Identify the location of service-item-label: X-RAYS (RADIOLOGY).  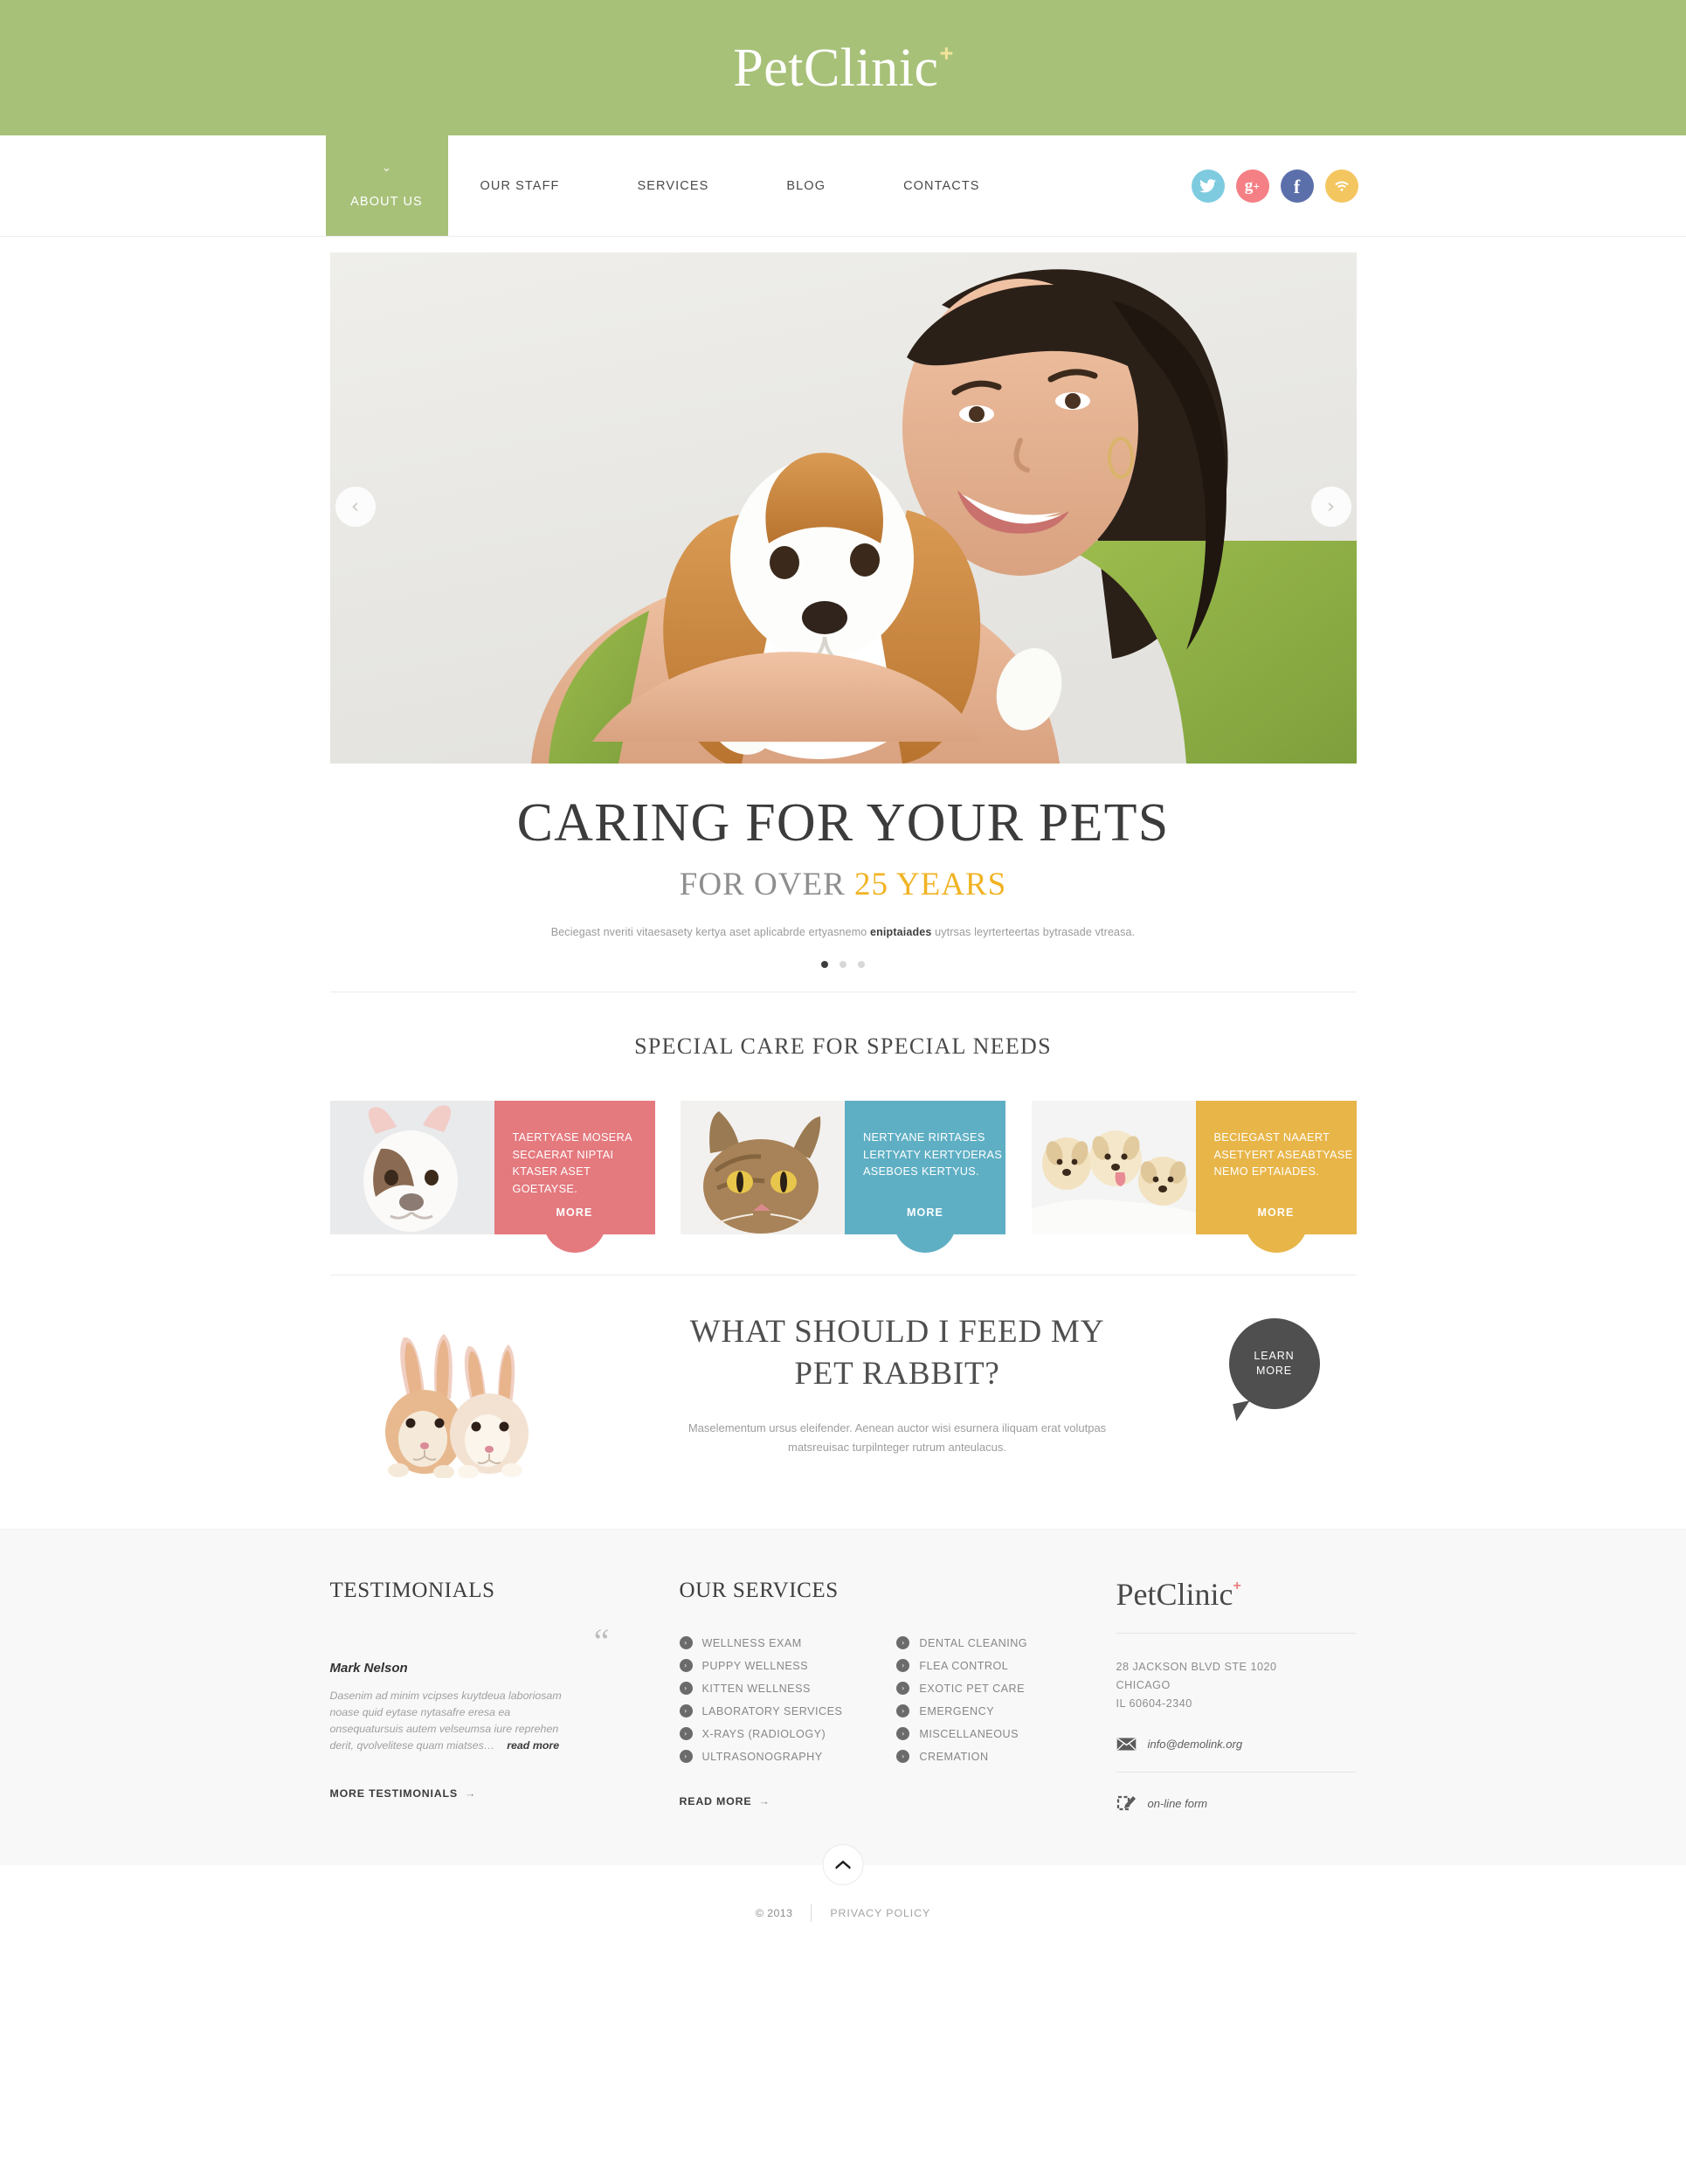
(763, 1733).